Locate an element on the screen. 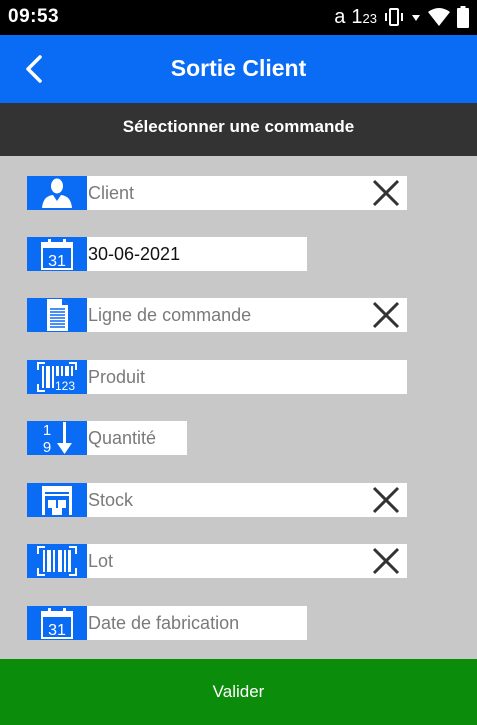  lot-field is located at coordinates (217, 561).